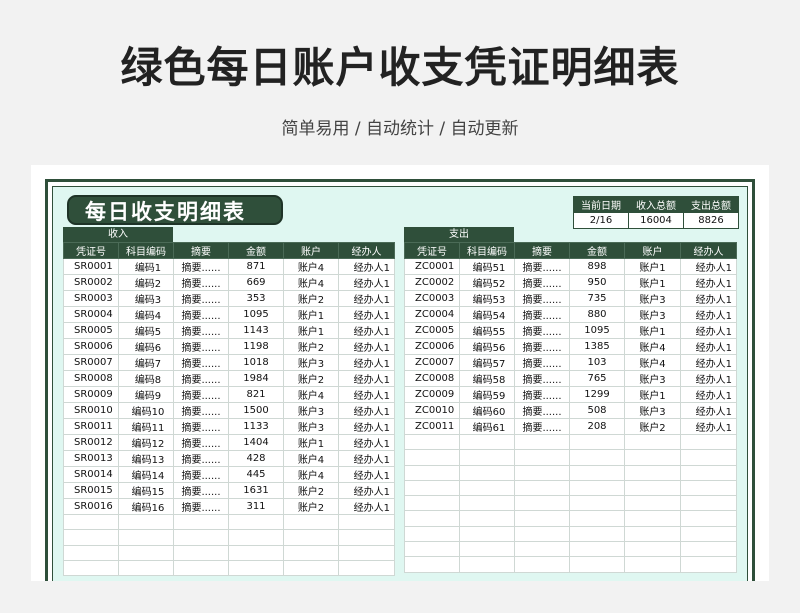 The height and width of the screenshot is (613, 800). I want to click on income-cell-account-code: 编码16, so click(146, 506).